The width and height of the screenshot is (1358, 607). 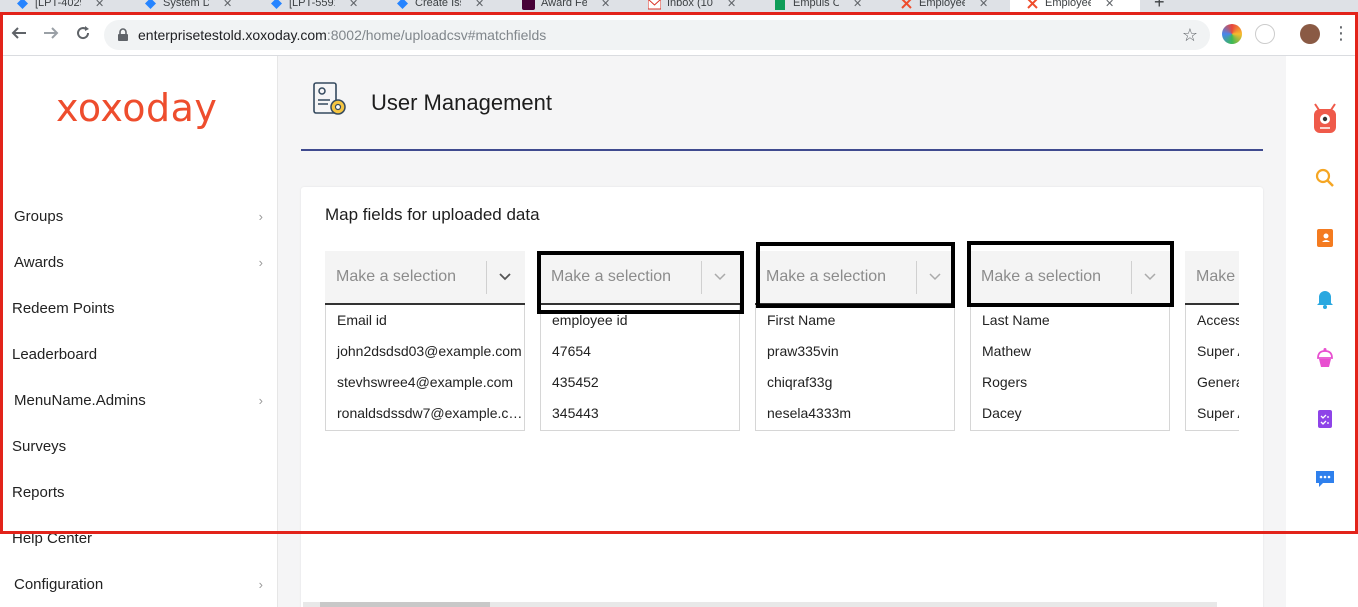 What do you see at coordinates (1075, 6) in the screenshot?
I see `browser-tab-active: Employee ✕` at bounding box center [1075, 6].